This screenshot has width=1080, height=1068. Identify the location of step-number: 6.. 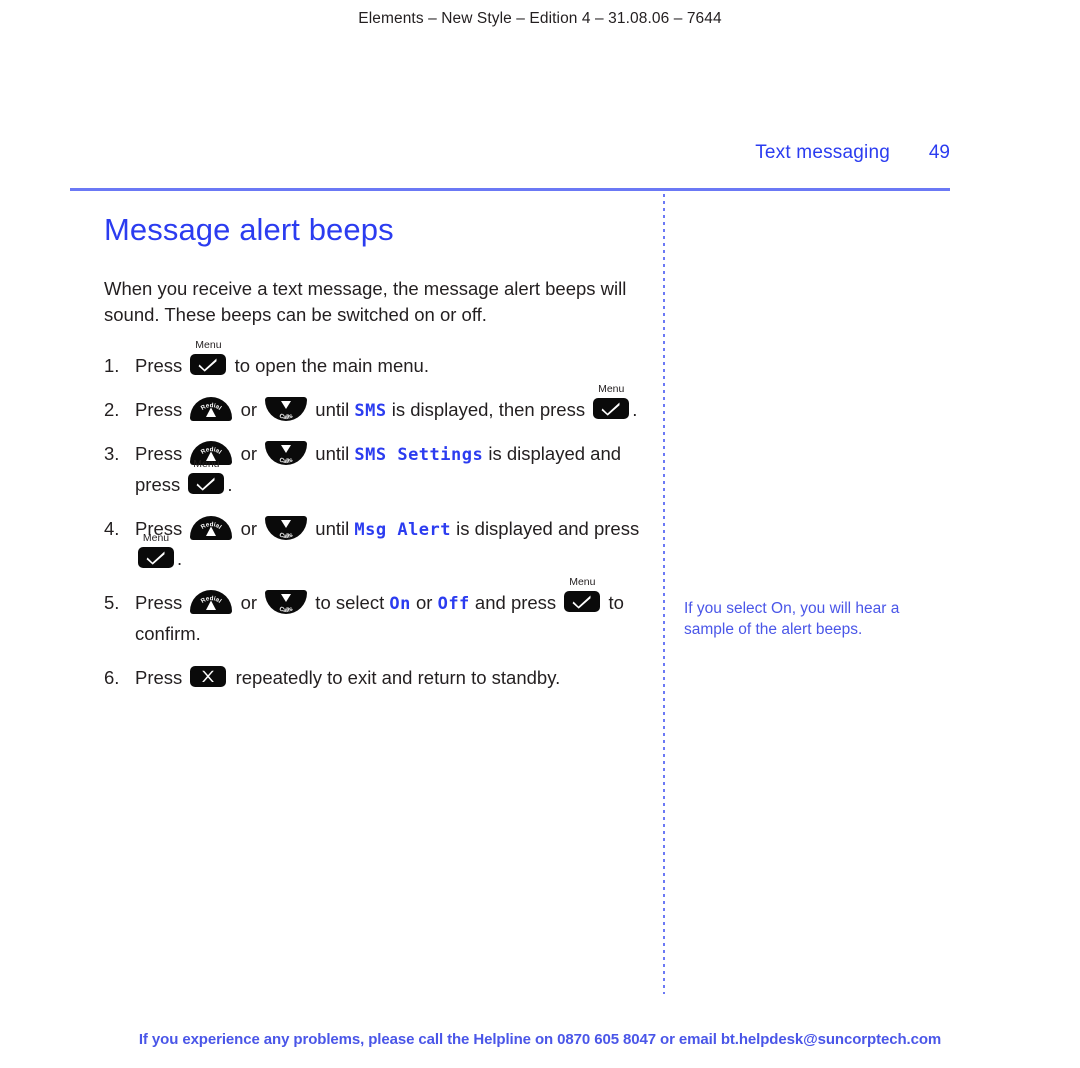
(112, 677).